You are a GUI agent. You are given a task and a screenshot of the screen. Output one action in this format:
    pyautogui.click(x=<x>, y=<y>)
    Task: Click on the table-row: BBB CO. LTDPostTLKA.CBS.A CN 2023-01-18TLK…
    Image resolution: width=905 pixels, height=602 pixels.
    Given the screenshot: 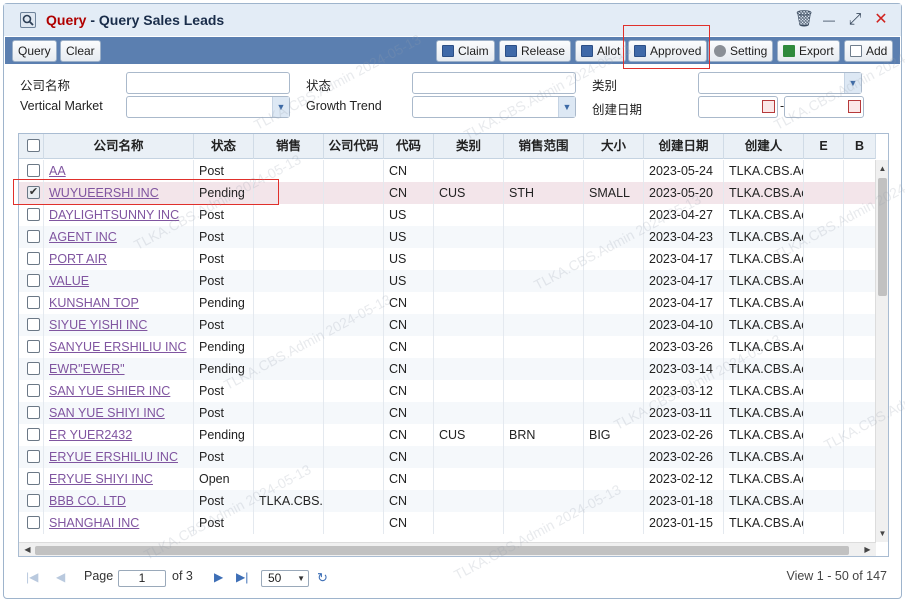 What is the action you would take?
    pyautogui.click(x=447, y=501)
    